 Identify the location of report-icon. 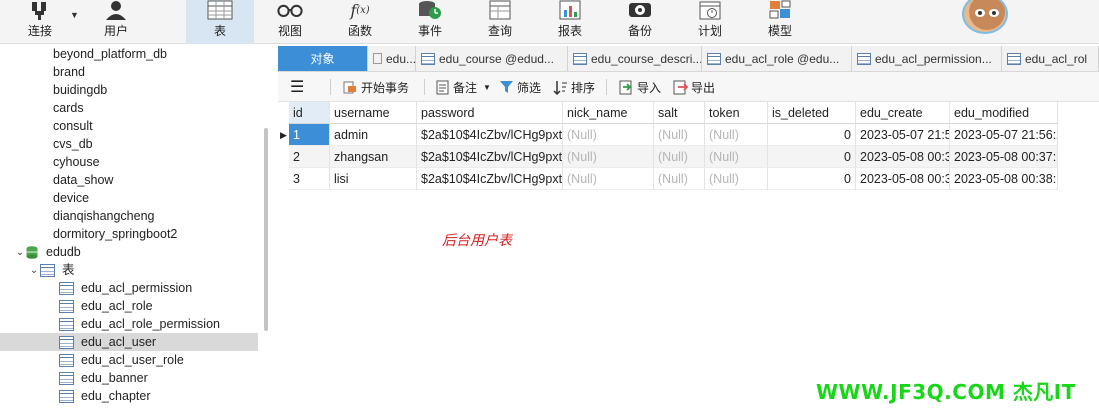
(570, 10).